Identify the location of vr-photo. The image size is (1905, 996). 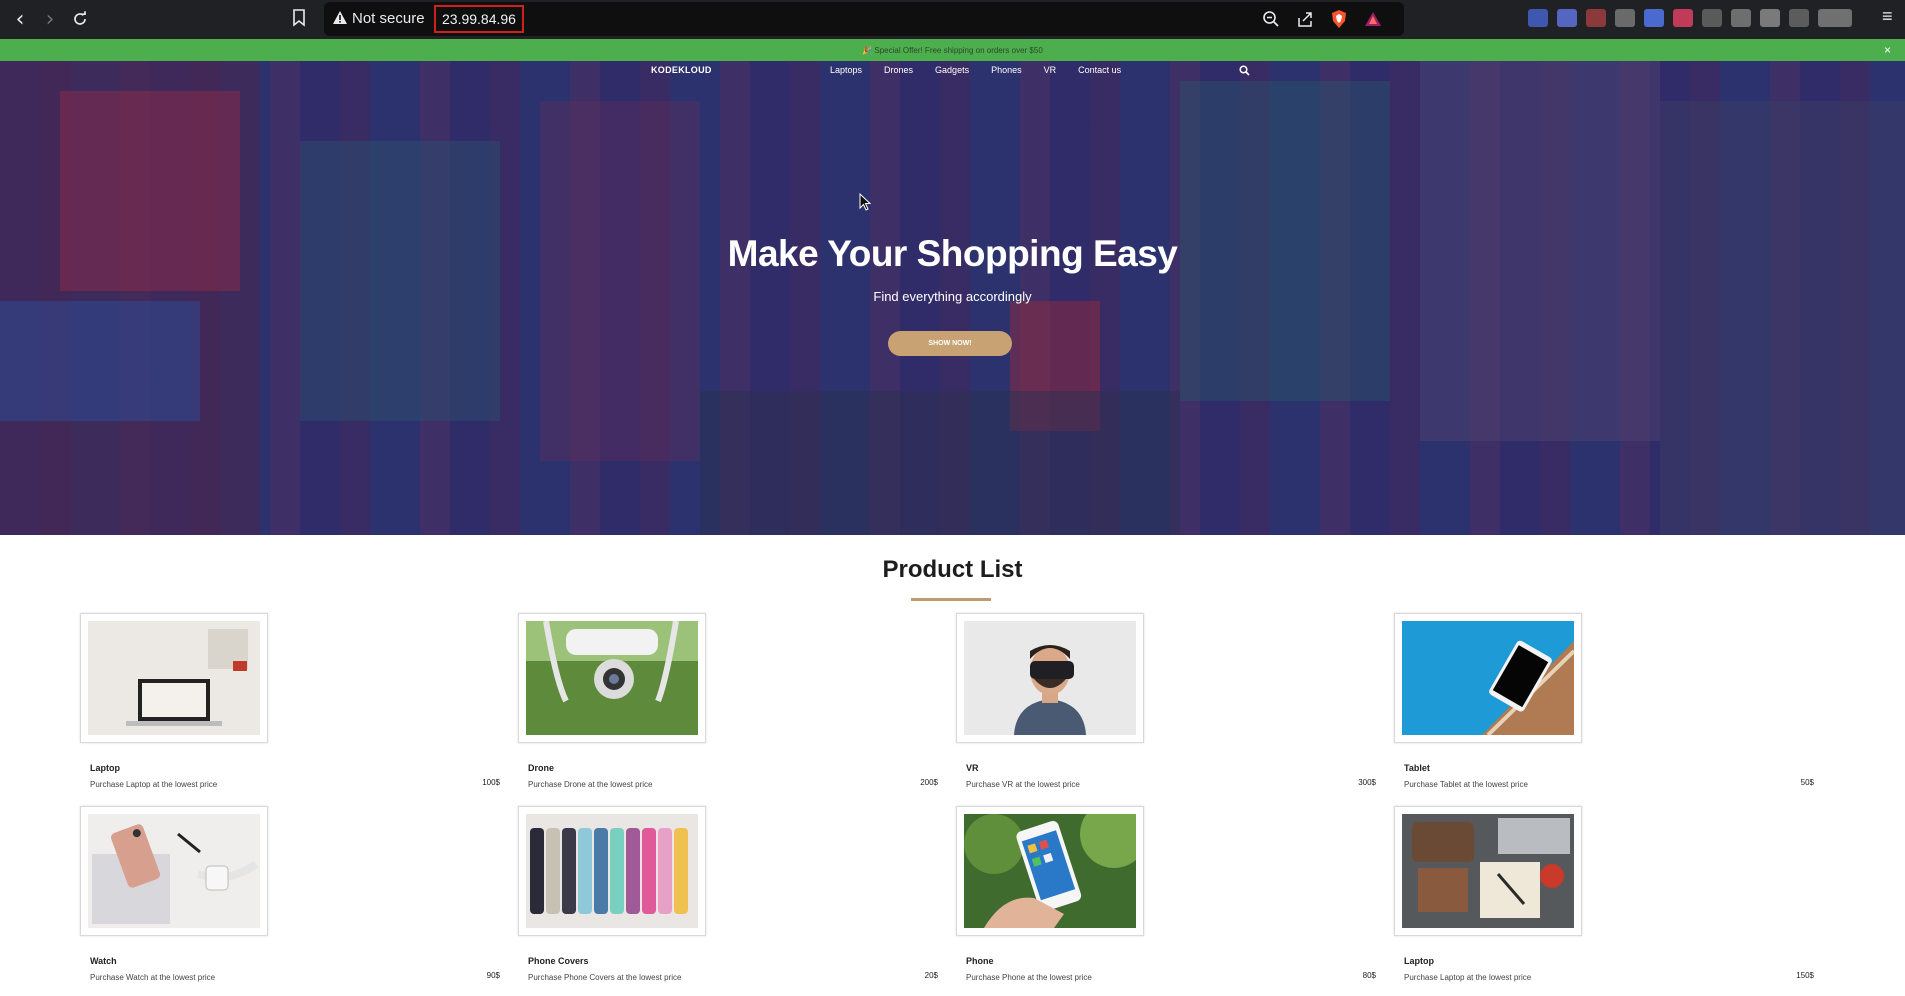
(1050, 678).